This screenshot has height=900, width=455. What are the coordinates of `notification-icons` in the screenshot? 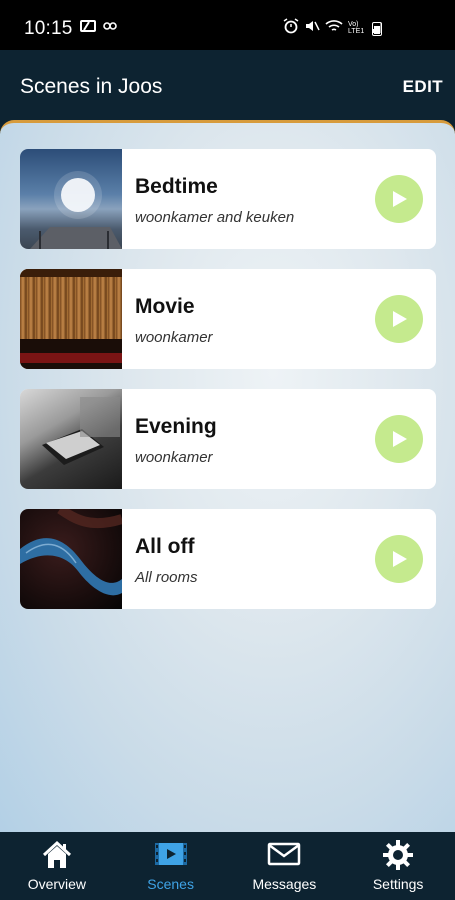 It's located at (99, 26).